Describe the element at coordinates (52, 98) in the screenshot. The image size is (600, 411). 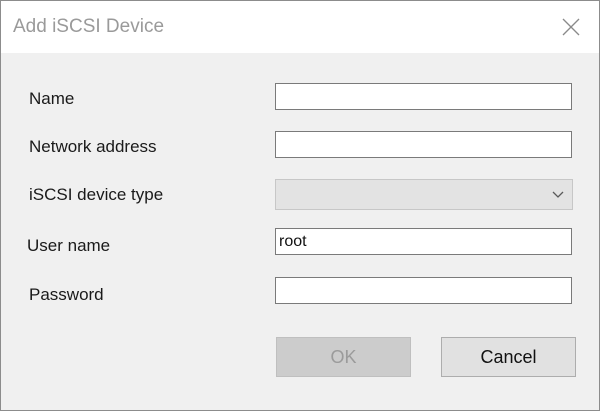
I see `name-label: Name` at that location.